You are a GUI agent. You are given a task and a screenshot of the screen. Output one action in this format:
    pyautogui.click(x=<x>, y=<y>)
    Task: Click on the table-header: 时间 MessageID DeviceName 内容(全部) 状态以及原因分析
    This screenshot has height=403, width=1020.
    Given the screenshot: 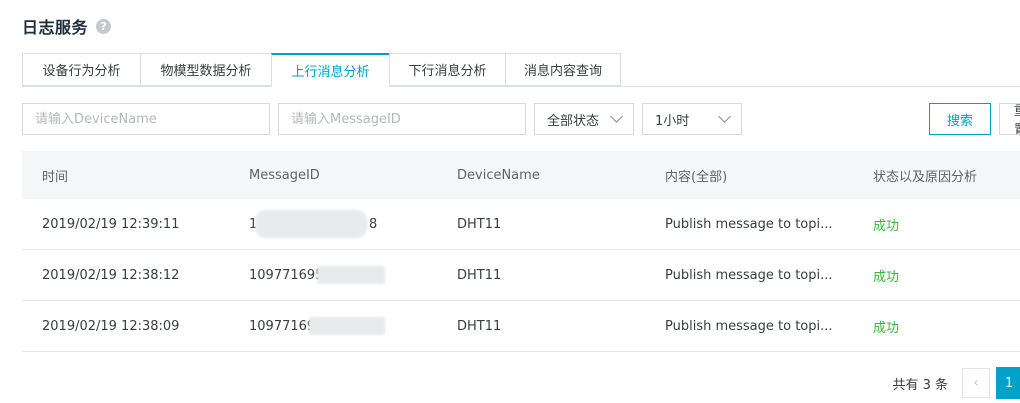 What is the action you would take?
    pyautogui.click(x=521, y=175)
    